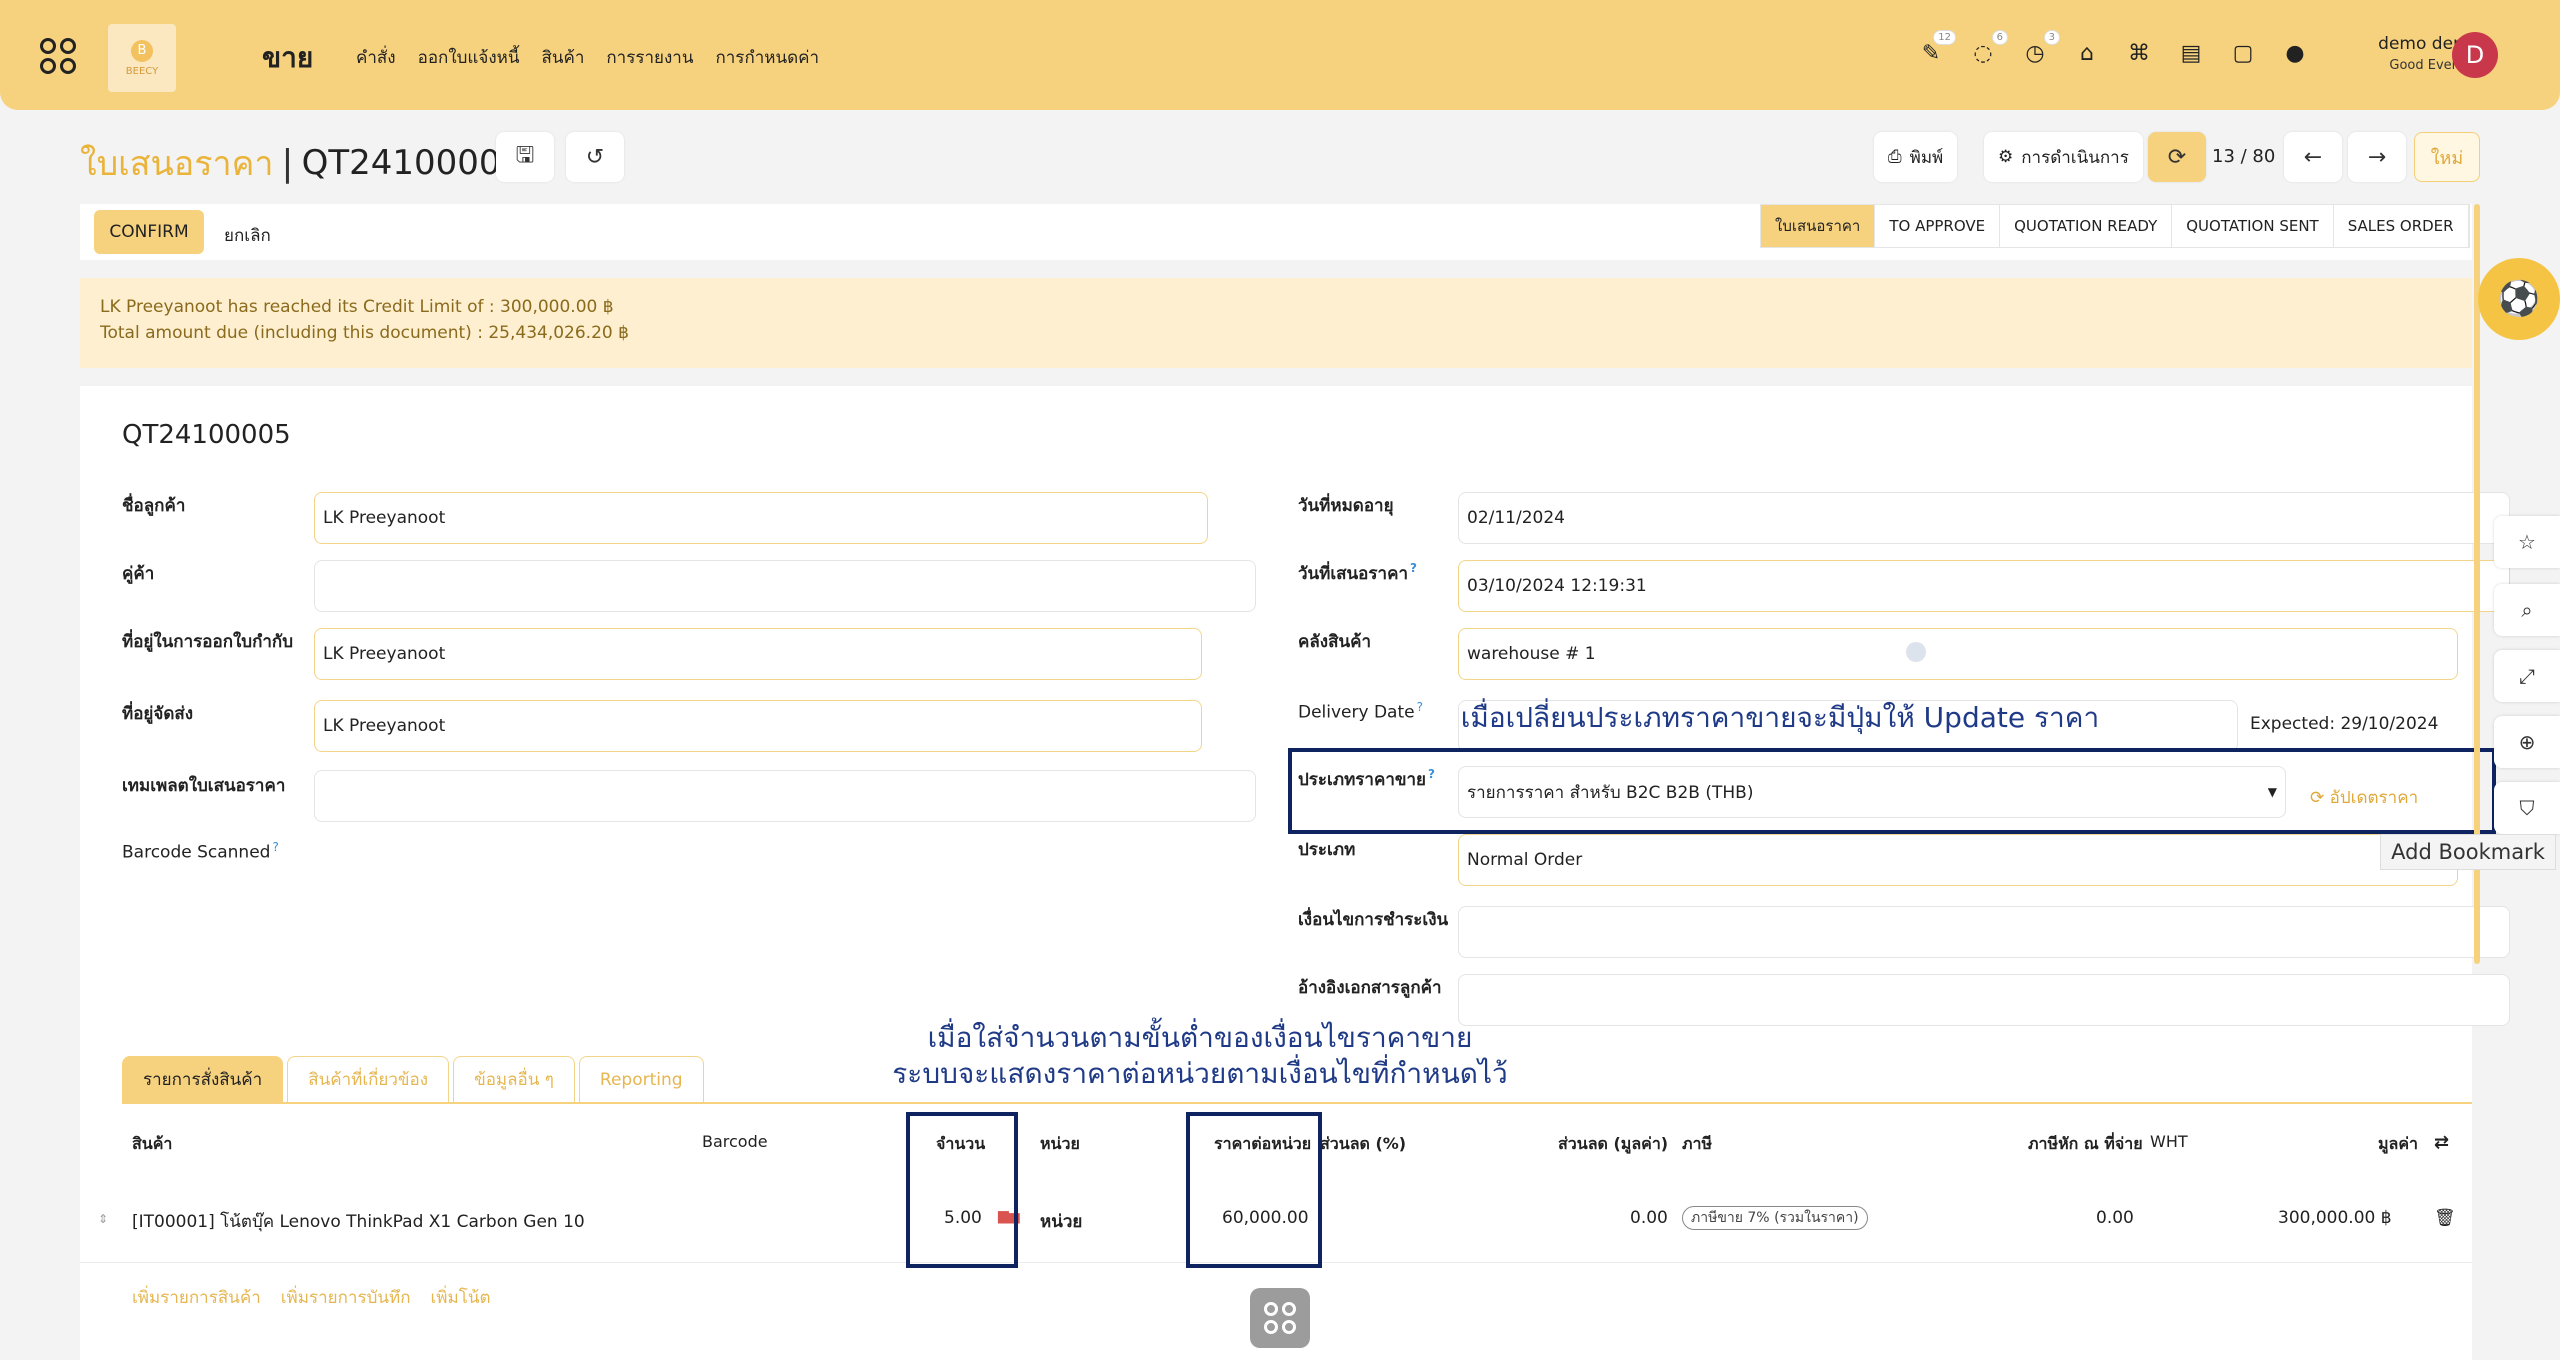  Describe the element at coordinates (2115, 1218) in the screenshot. I see `row-wht-amount: 0.00` at that location.